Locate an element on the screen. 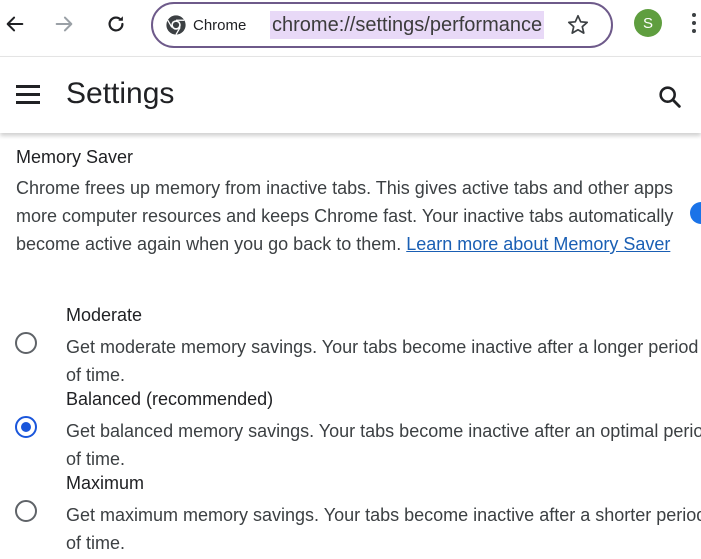 This screenshot has width=701, height=559. search-settings-button is located at coordinates (670, 97).